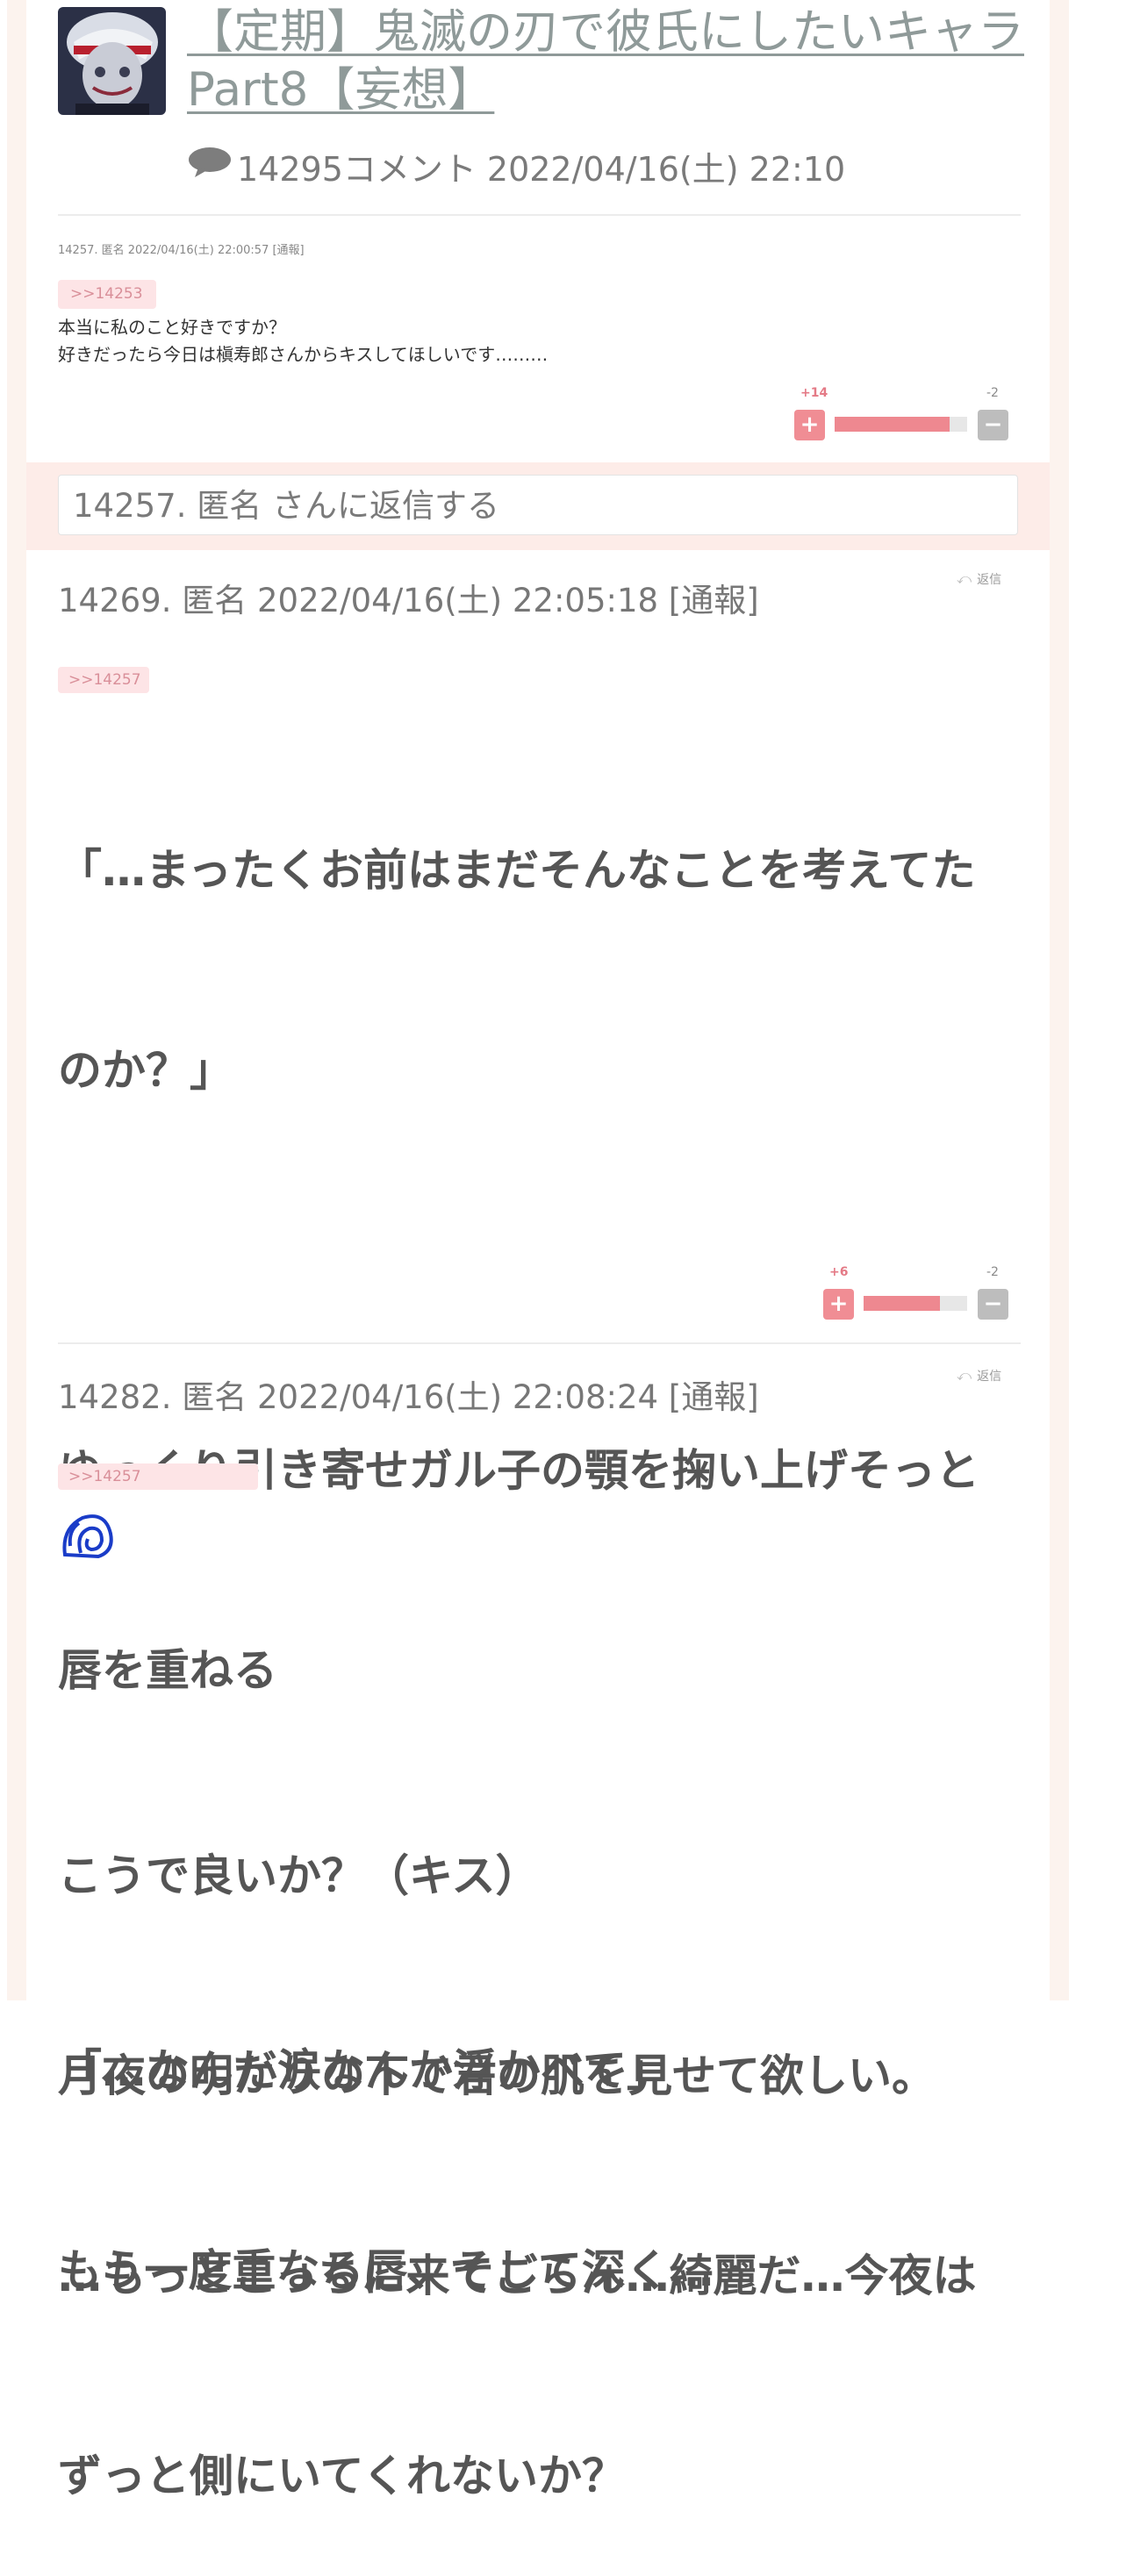 Image resolution: width=1126 pixels, height=2576 pixels. I want to click on comment-line: 「…まったくお前はまだそんなことを考えてた, so click(545, 870).